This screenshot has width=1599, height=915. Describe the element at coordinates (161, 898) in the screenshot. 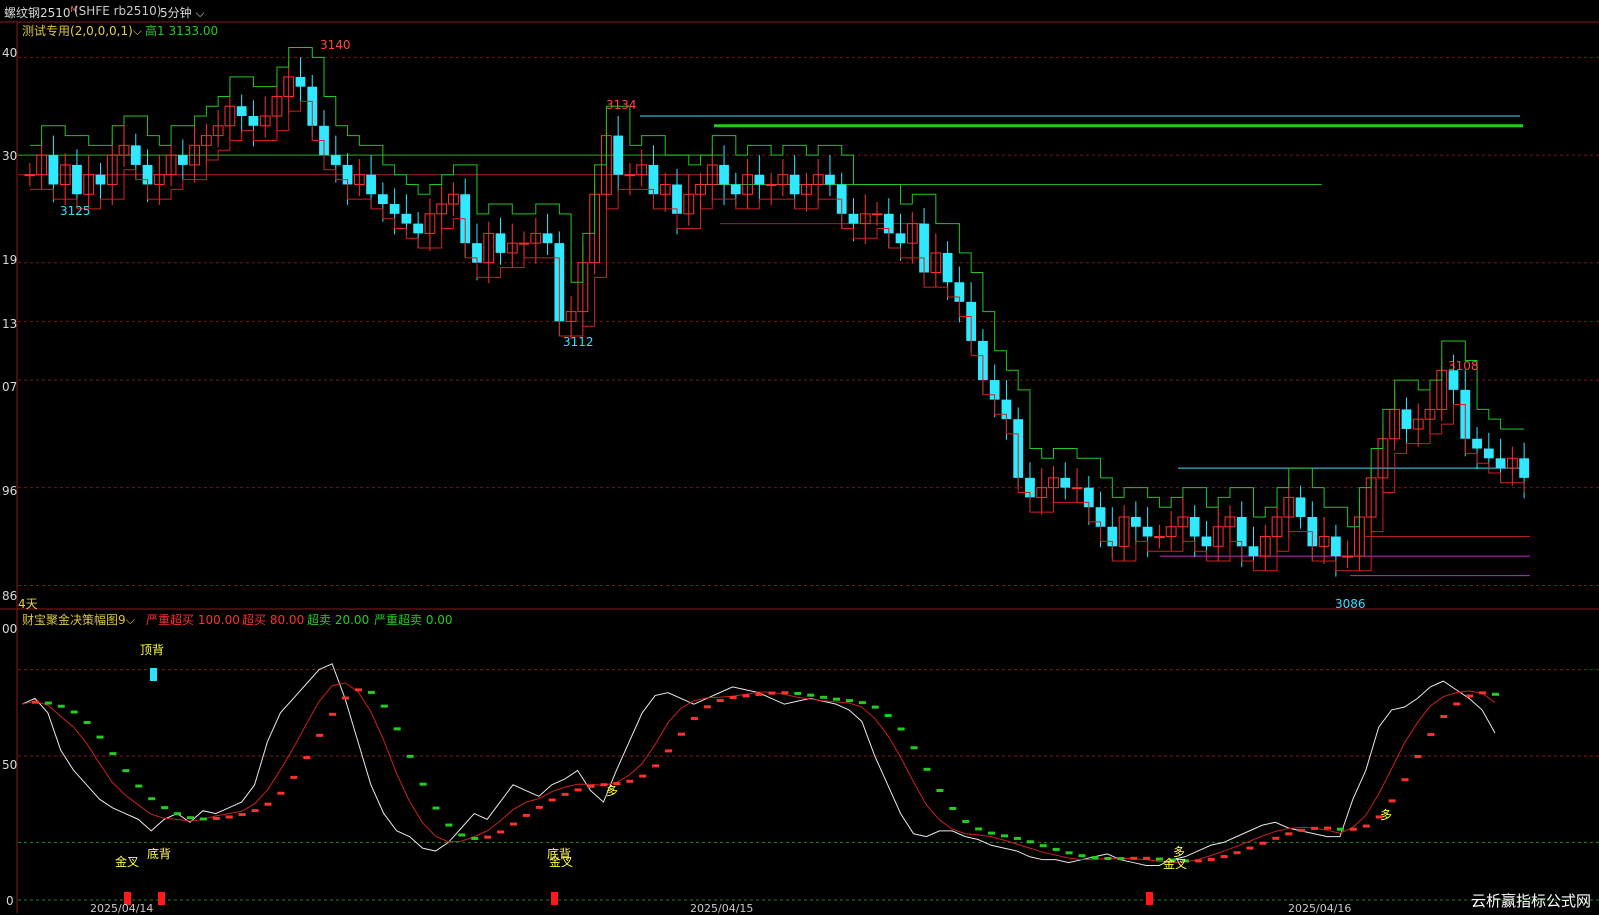

I see `signal-marker` at that location.